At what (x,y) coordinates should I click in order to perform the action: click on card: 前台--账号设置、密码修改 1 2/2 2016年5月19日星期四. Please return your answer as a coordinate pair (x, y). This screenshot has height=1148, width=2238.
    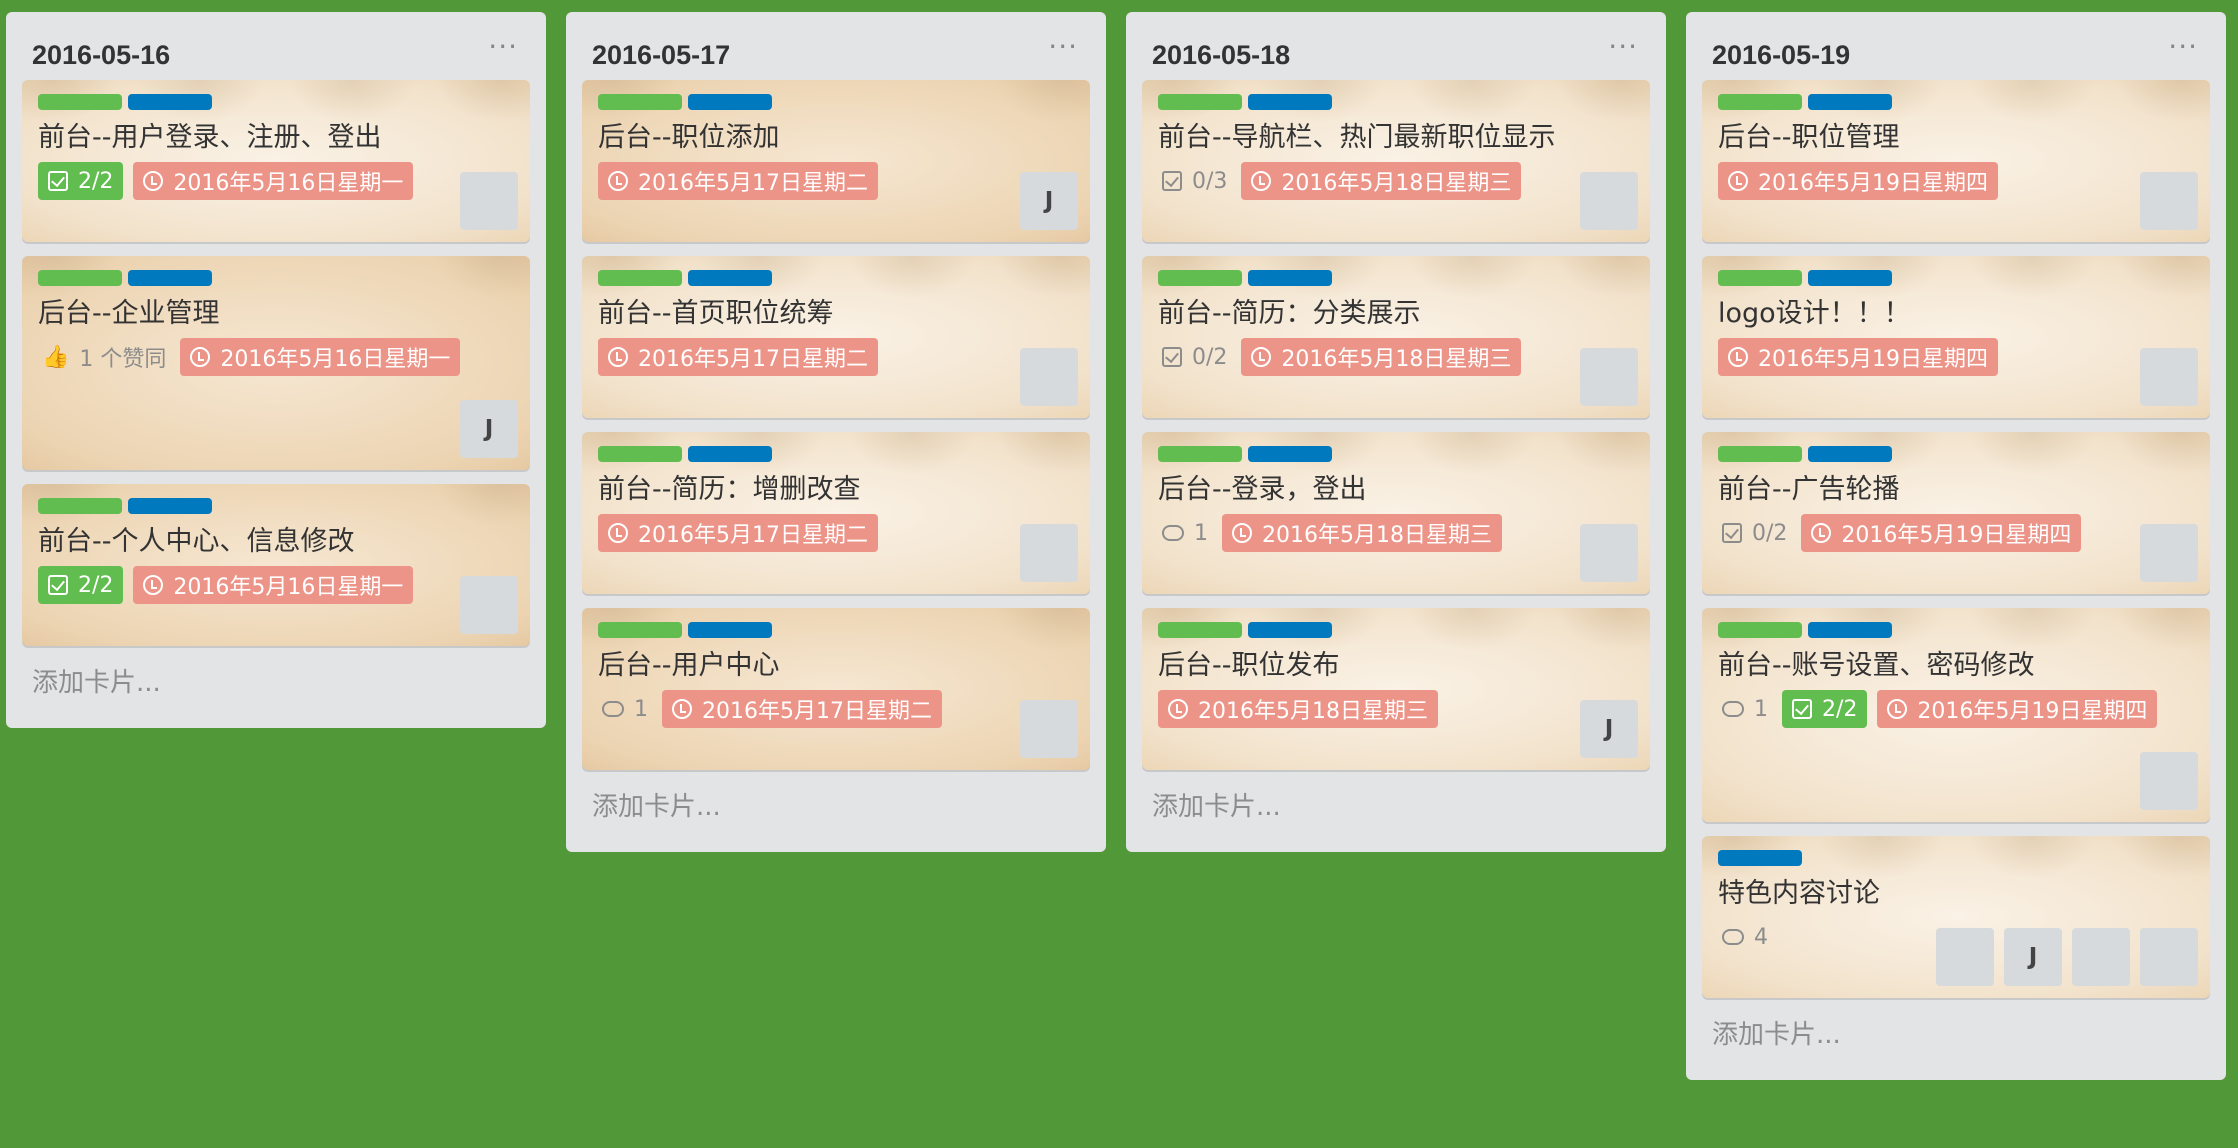
    Looking at the image, I should click on (1956, 715).